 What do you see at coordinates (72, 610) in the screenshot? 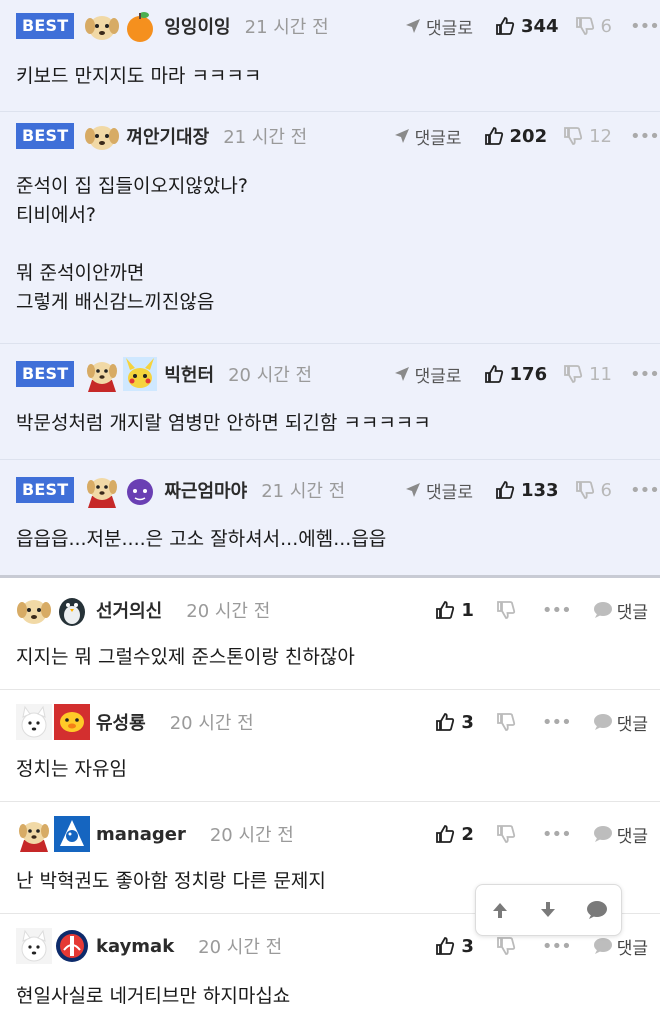
I see `penguin-avatar` at bounding box center [72, 610].